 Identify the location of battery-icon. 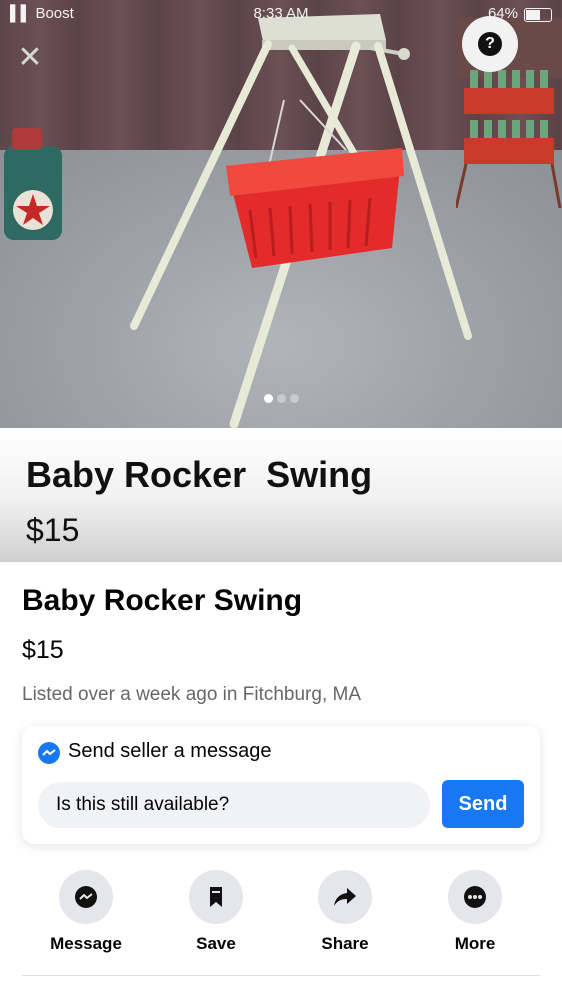
(538, 15).